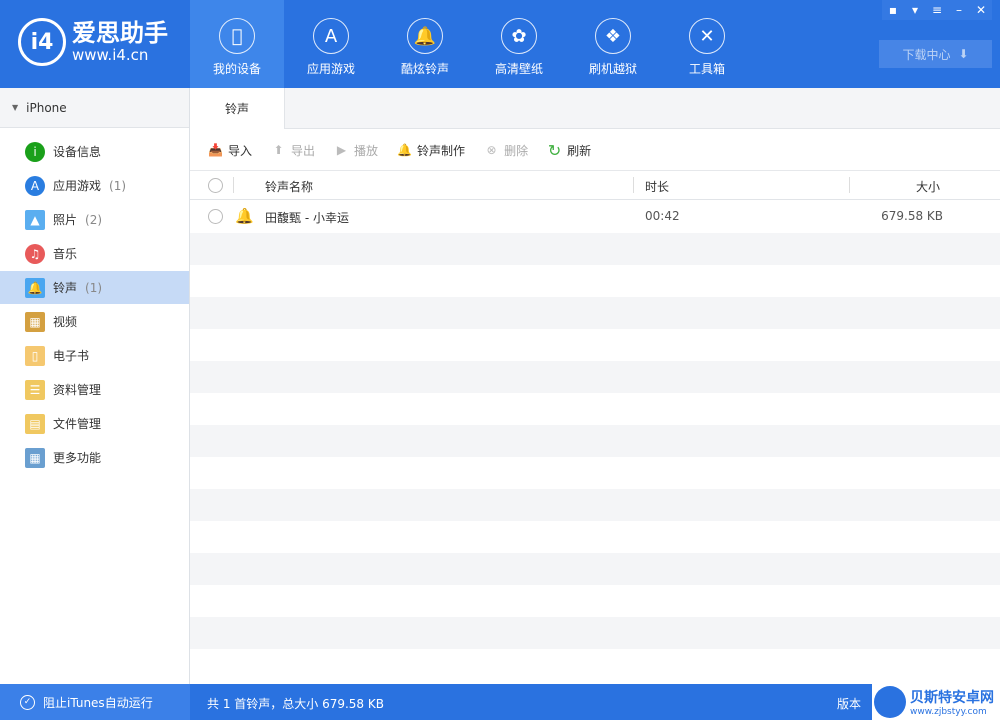  What do you see at coordinates (595, 108) in the screenshot?
I see `tab-bar: 铃声` at bounding box center [595, 108].